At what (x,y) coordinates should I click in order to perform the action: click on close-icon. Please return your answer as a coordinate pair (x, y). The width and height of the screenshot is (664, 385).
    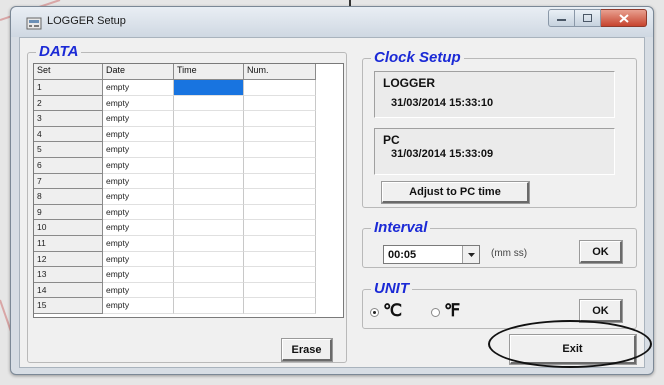
    Looking at the image, I should click on (623, 18).